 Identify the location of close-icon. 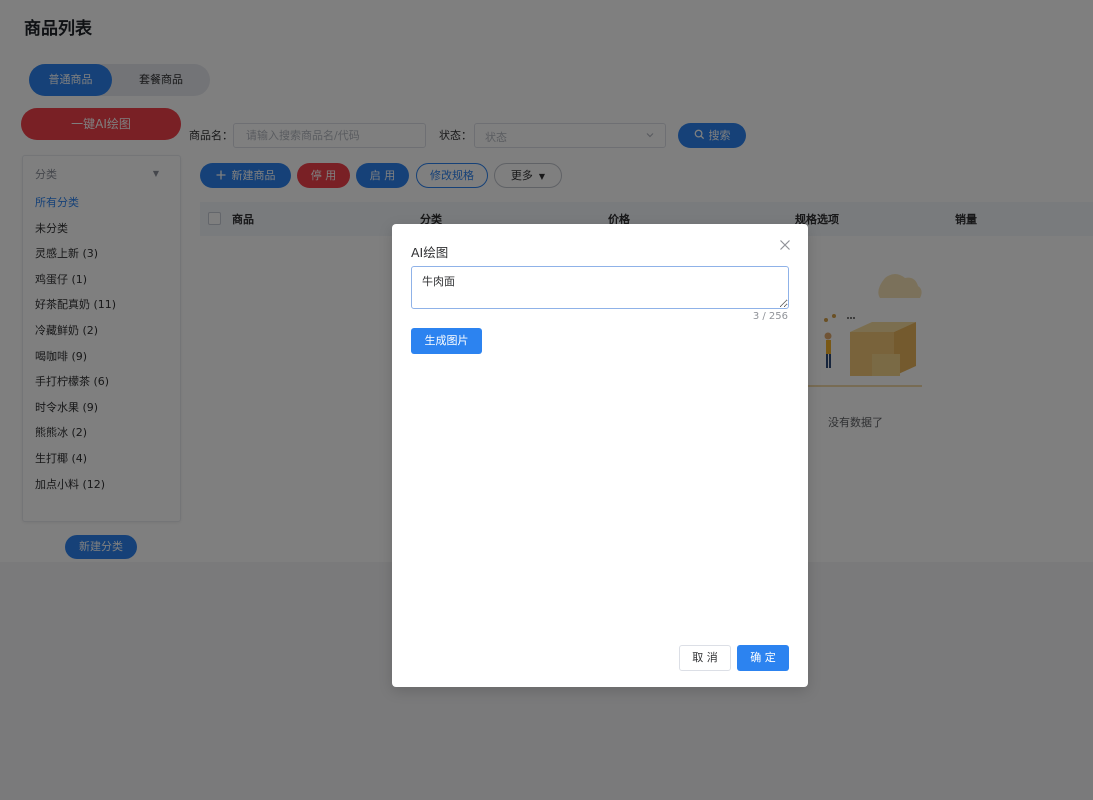
(785, 245).